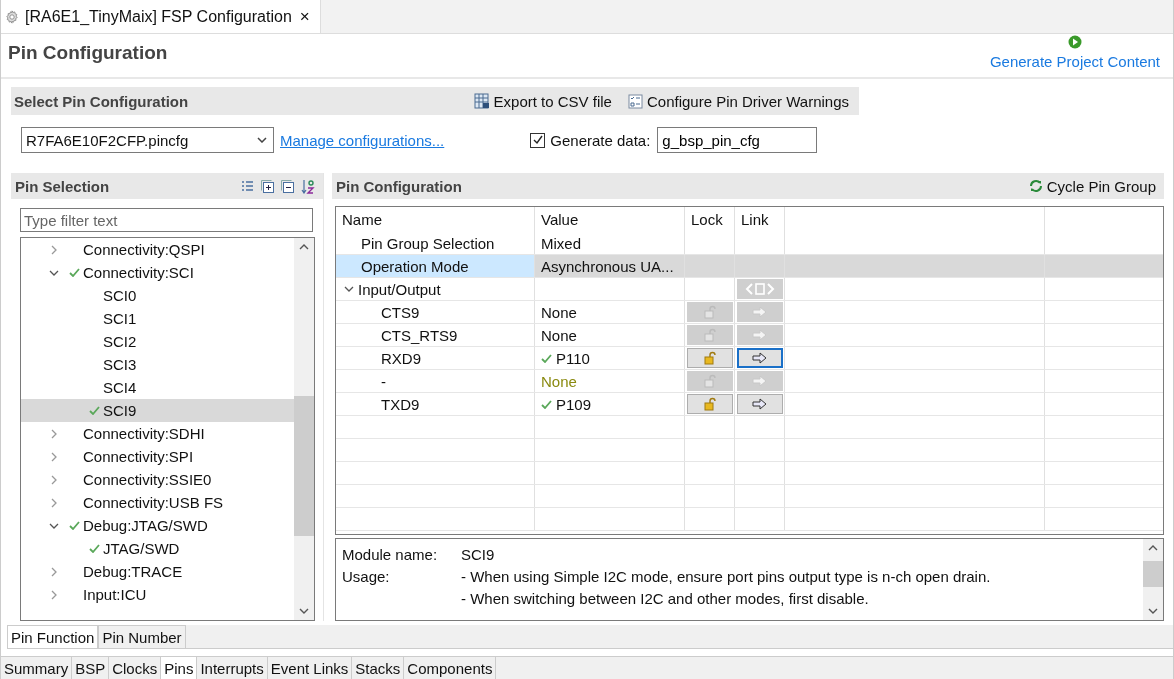 This screenshot has height=679, width=1174. Describe the element at coordinates (157, 318) in the screenshot. I see `tree-item: SCI1` at that location.